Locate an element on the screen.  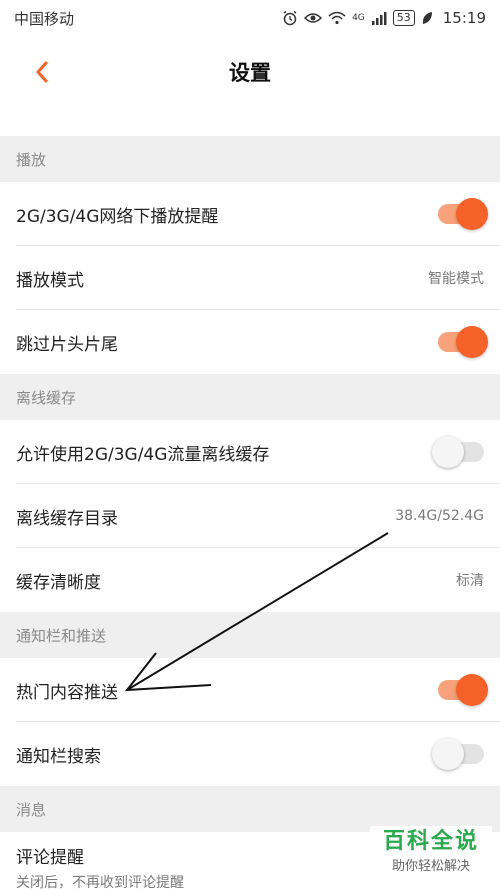
setting-network-play-reminder: 2G/3G/4G网络下播放提醒 is located at coordinates (250, 214).